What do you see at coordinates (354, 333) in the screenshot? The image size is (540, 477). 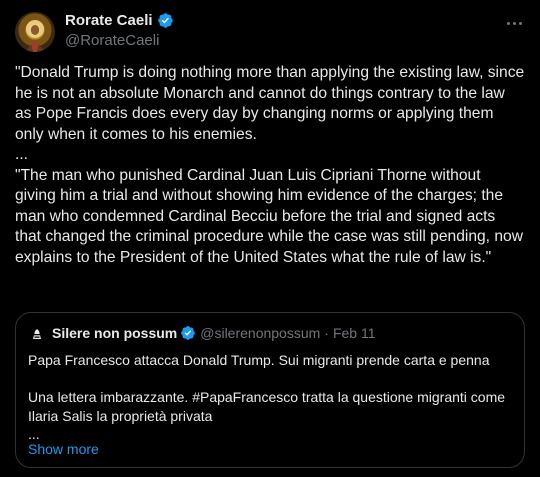 I see `quote-date: Feb 11` at bounding box center [354, 333].